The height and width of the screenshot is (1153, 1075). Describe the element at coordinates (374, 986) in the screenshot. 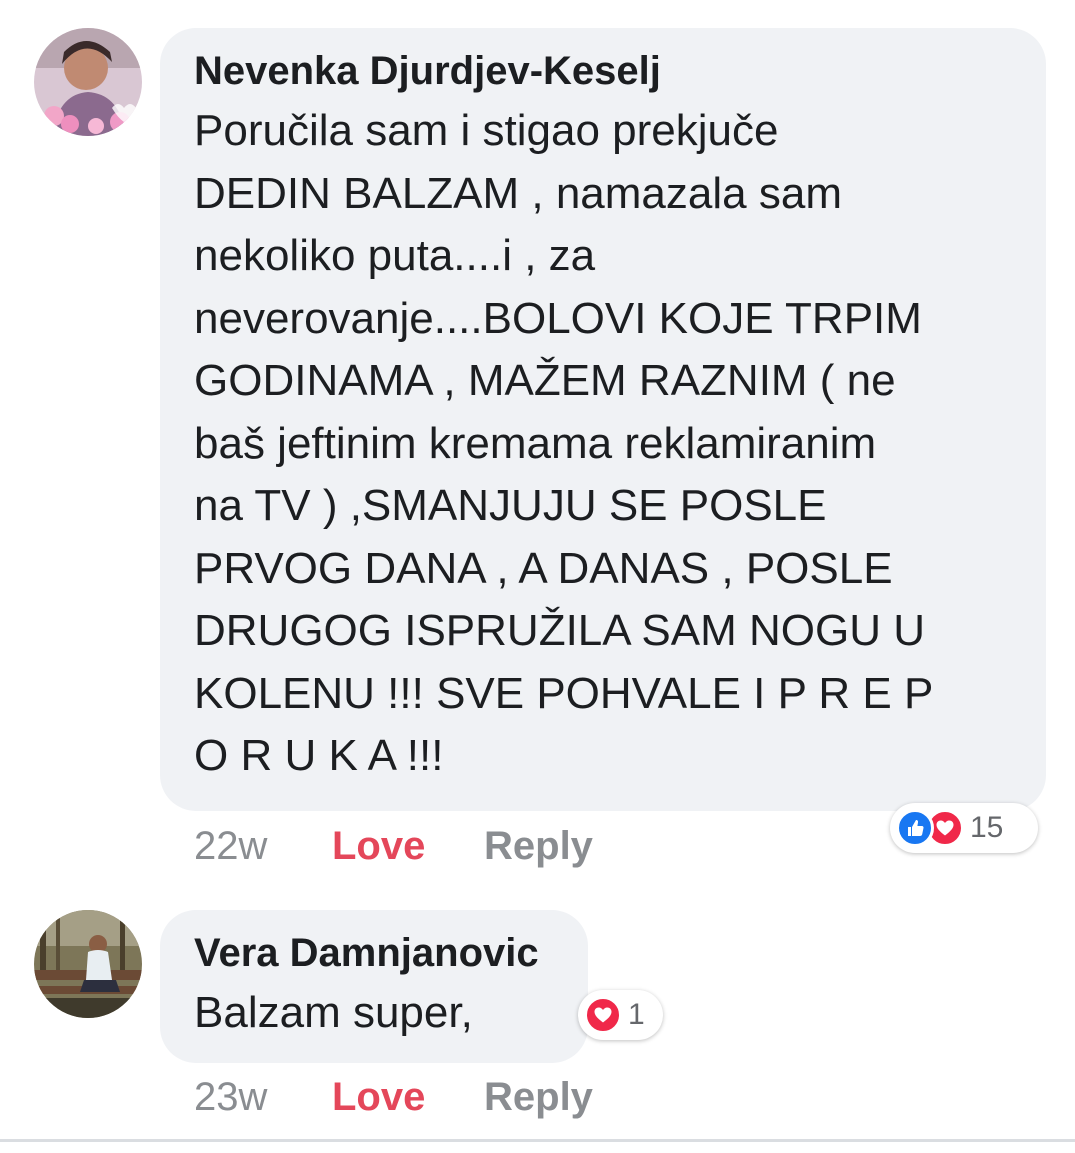

I see `comment-bubble: Vera Damnjanovic Balzam super,` at that location.